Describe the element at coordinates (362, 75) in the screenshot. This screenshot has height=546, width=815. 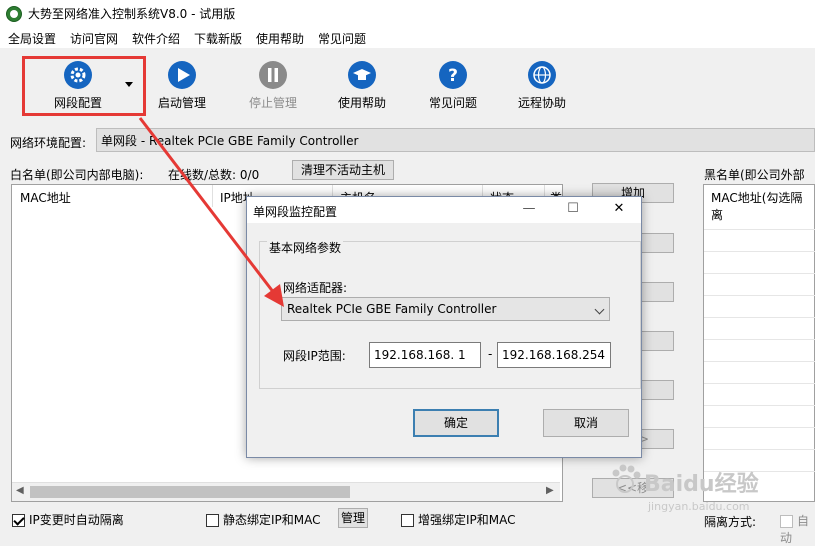
I see `graduation-cap-icon` at that location.